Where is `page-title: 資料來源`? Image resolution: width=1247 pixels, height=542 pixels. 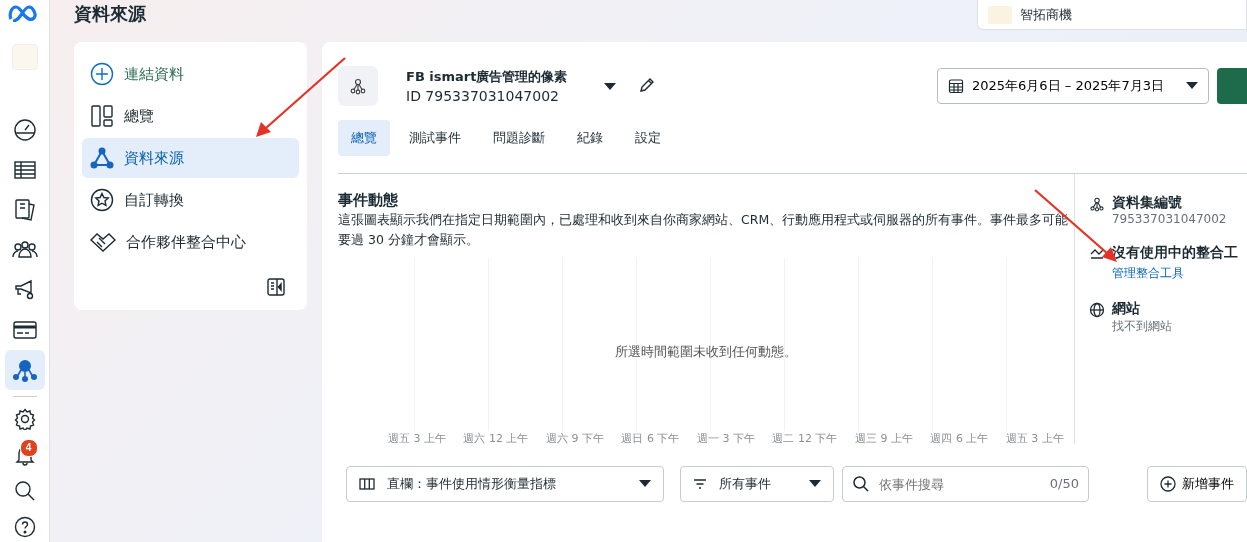
page-title: 資料來源 is located at coordinates (110, 14).